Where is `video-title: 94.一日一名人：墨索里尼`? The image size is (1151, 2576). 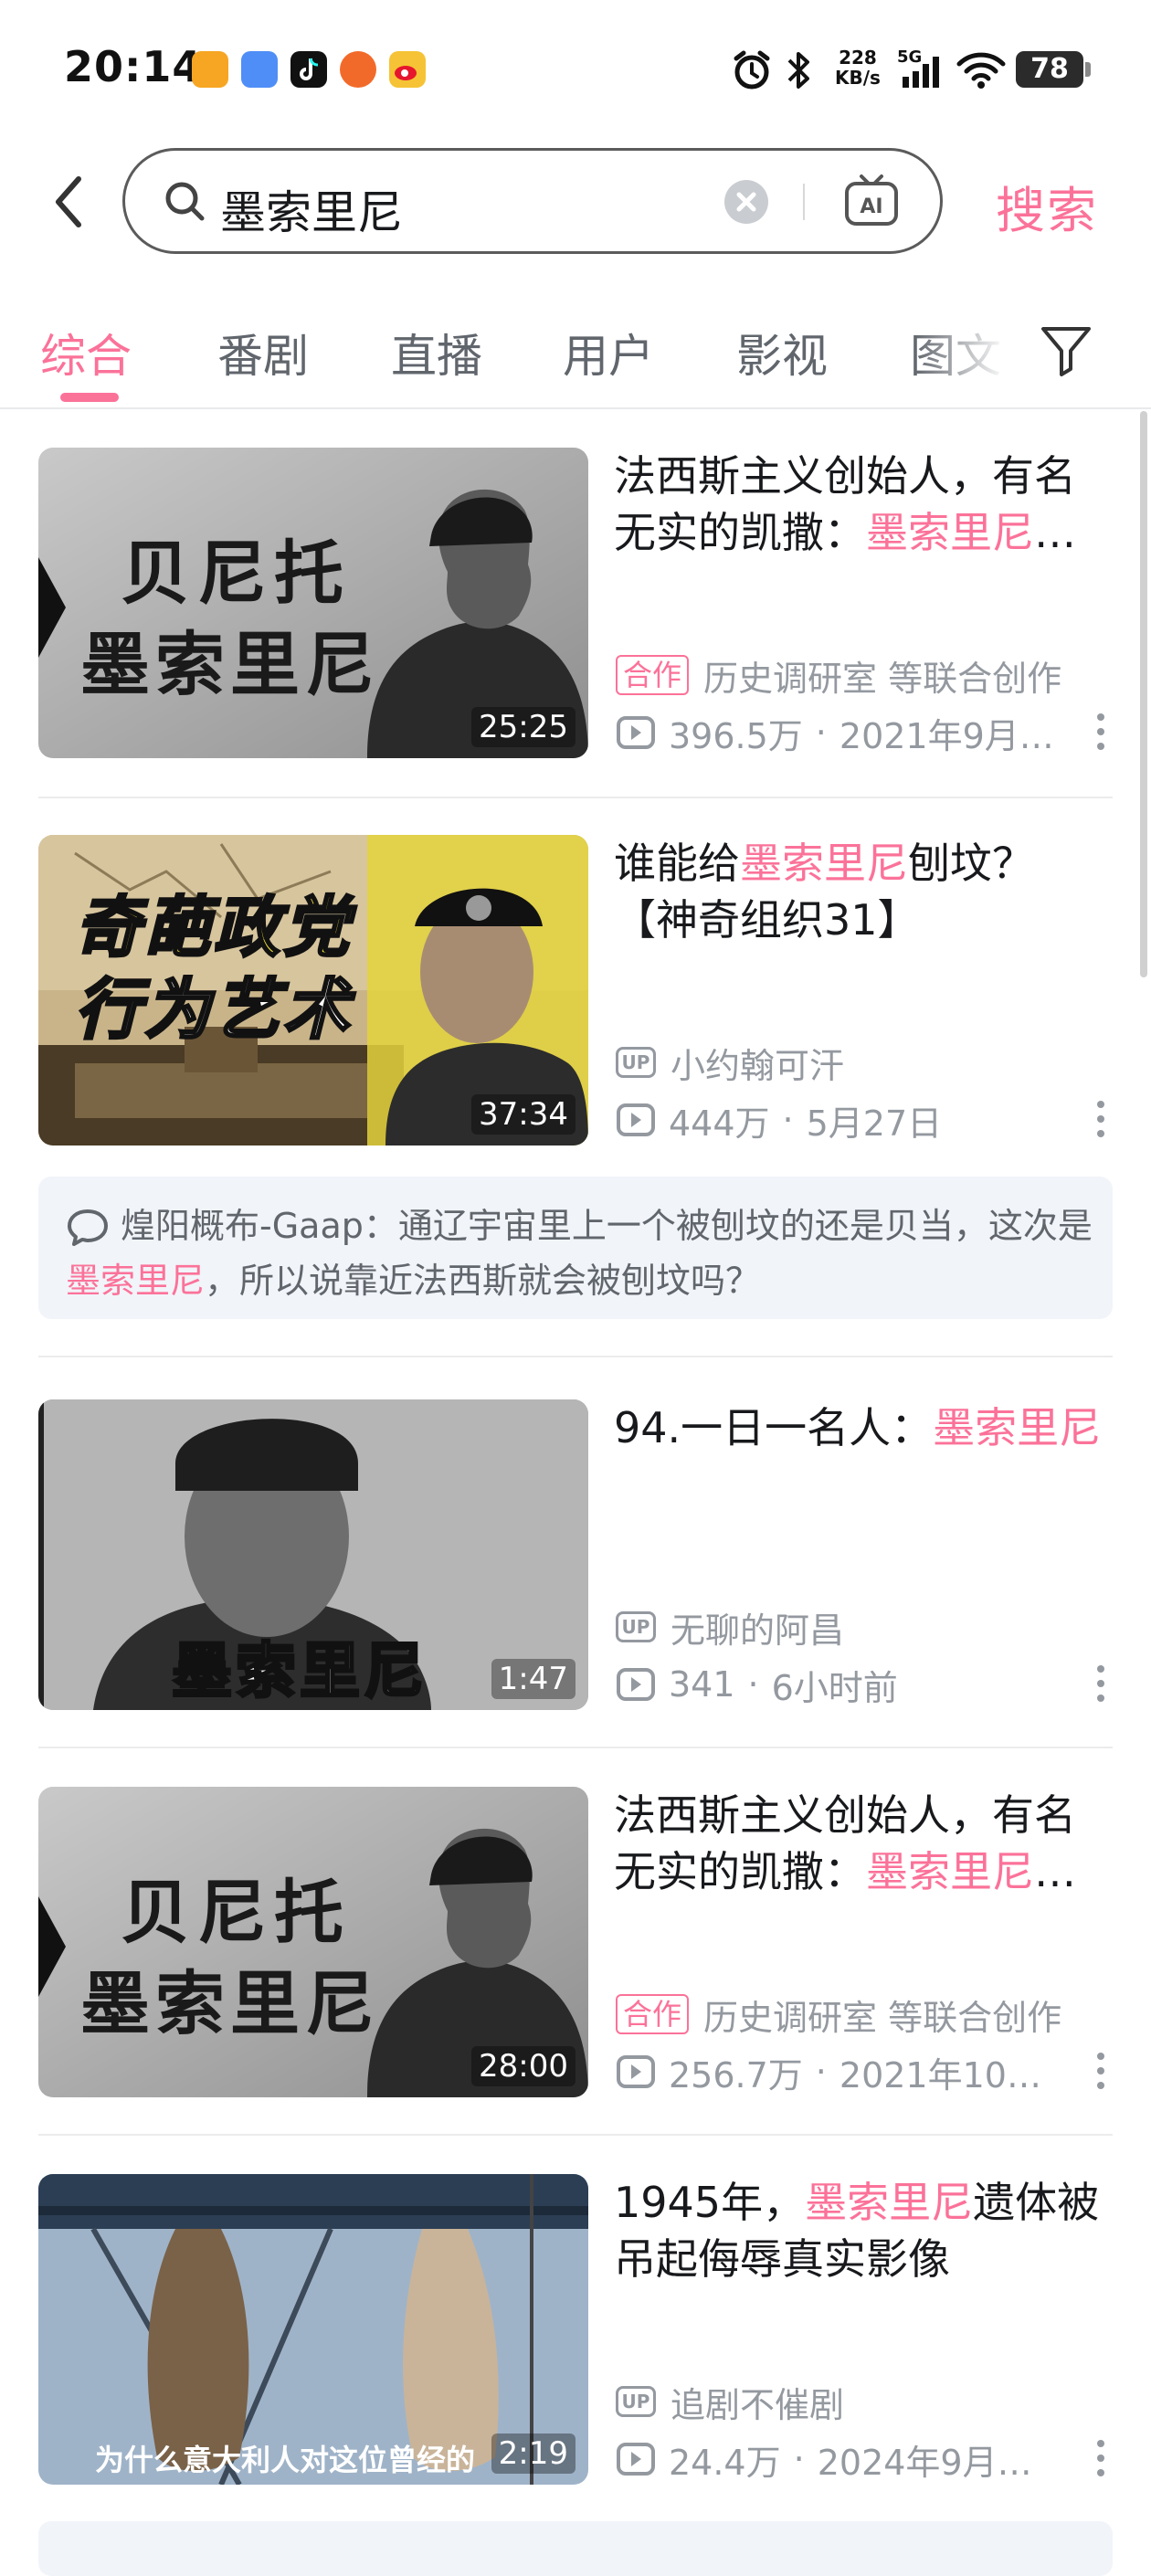
video-title: 94.一日一名人：墨索里尼 is located at coordinates (864, 1428).